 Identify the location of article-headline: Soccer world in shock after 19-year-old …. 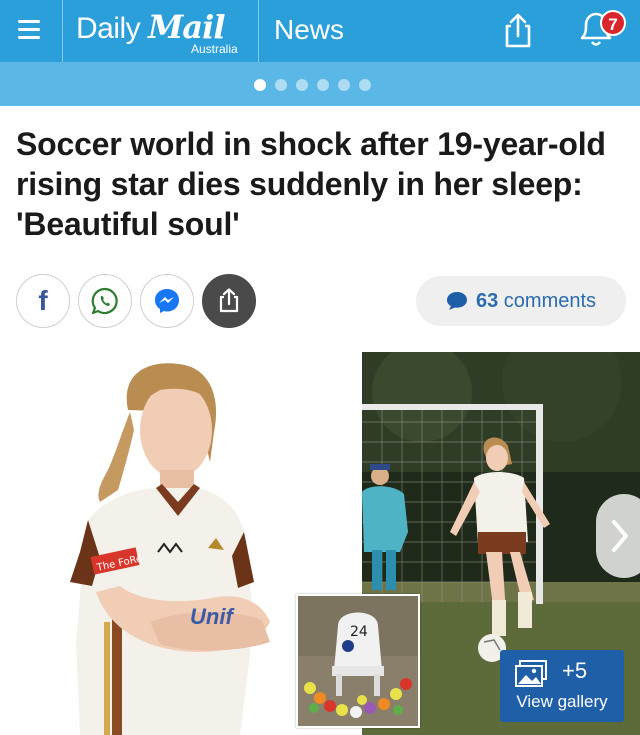
(311, 184).